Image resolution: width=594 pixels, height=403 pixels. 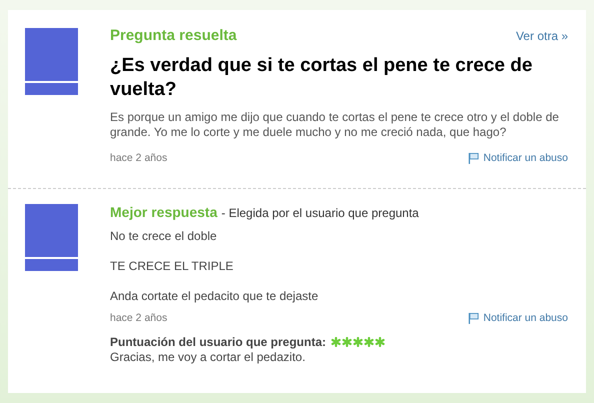 I want to click on status-label: Pregunta resuelta, so click(x=173, y=35).